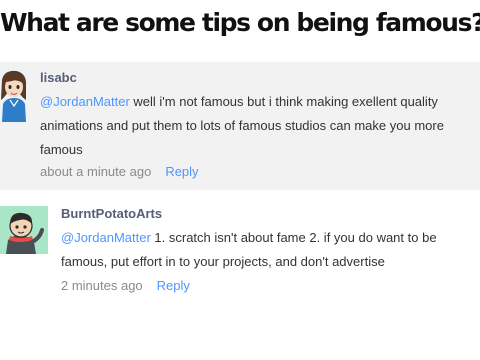 This screenshot has height=360, width=480. Describe the element at coordinates (111, 213) in the screenshot. I see `comment-author: BurntPotatoArts` at that location.